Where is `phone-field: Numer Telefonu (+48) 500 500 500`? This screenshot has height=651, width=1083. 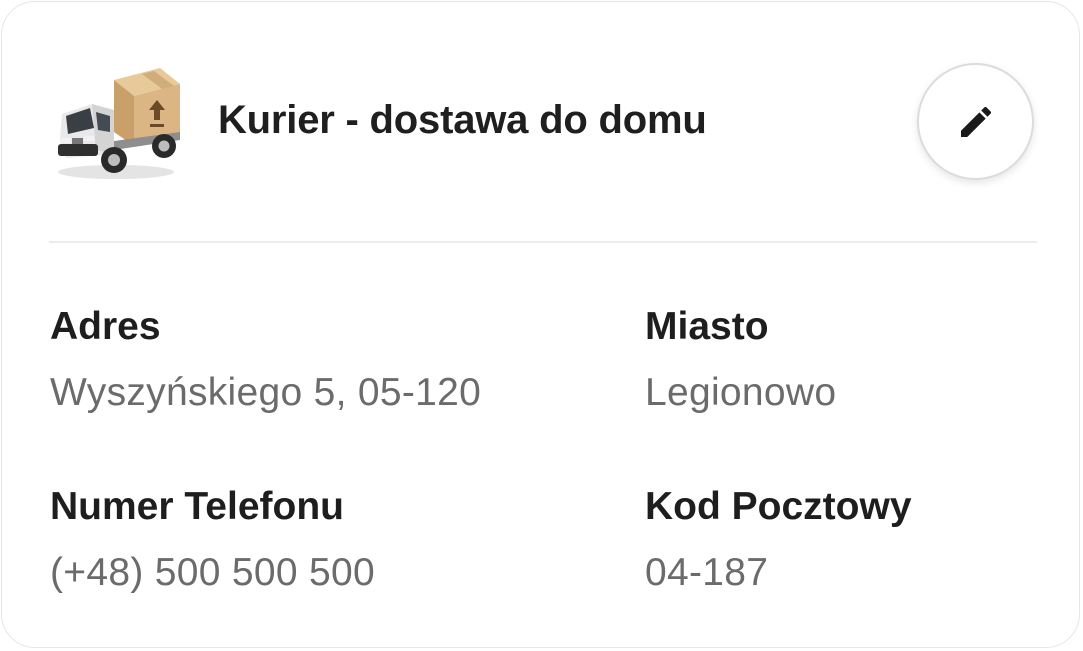 phone-field: Numer Telefonu (+48) 500 500 500 is located at coordinates (212, 540).